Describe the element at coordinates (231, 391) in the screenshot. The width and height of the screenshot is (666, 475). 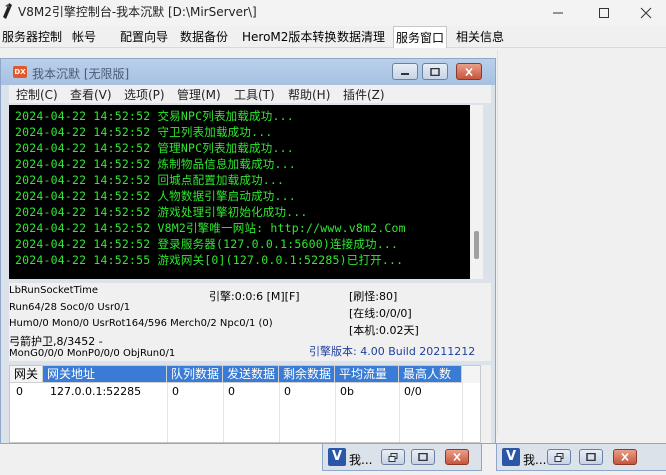
I see `cell-send-data: 0` at that location.